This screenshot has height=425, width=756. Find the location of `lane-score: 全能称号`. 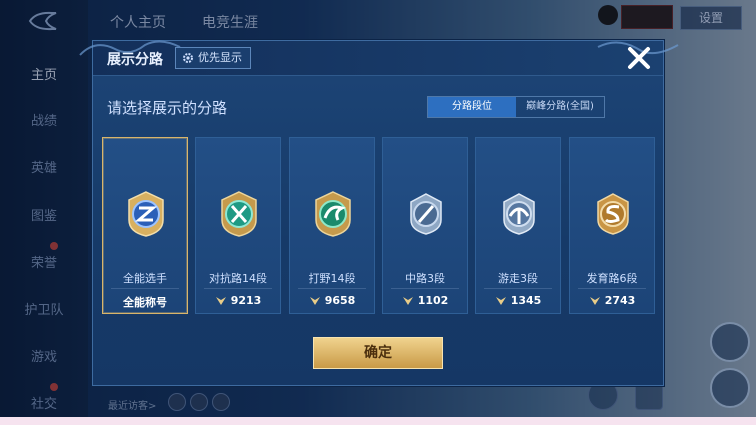

lane-score: 全能称号 is located at coordinates (145, 302).